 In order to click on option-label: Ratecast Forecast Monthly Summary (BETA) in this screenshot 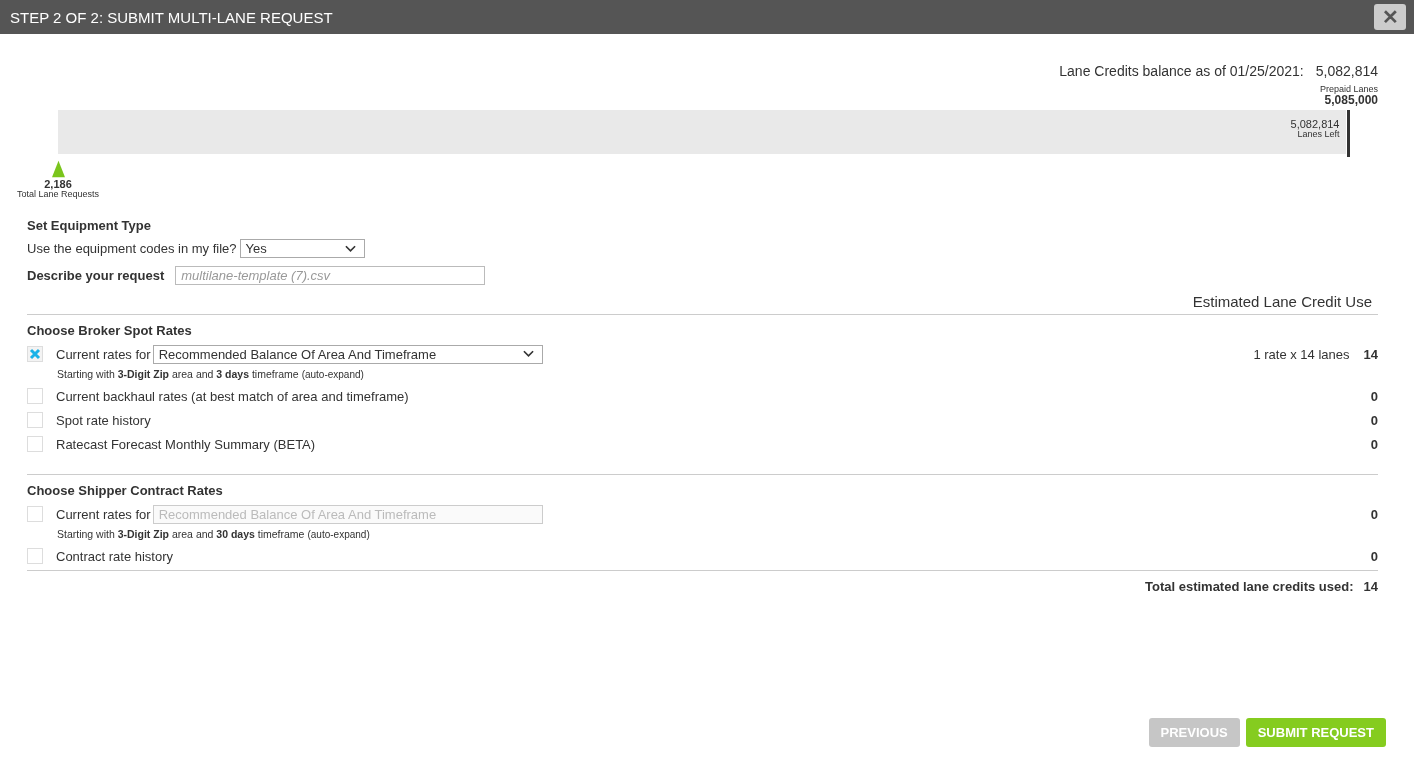, I will do `click(186, 444)`.